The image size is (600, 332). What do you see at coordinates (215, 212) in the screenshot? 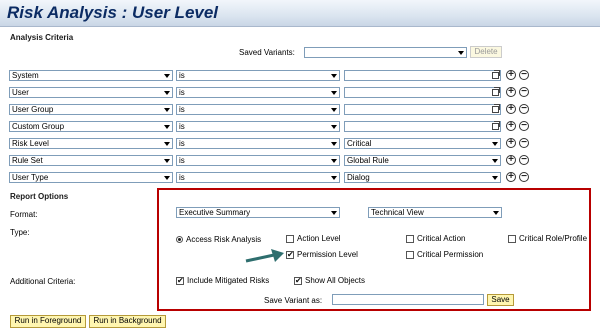
I see `format-value: Executive Summary` at bounding box center [215, 212].